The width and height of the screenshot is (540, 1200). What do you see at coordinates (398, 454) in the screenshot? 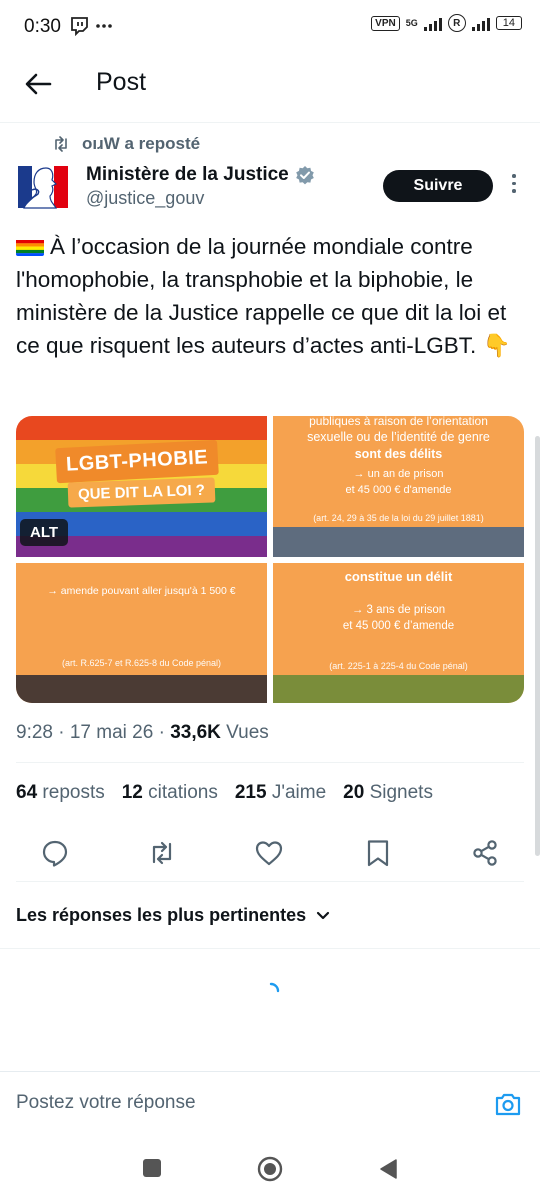
I see `image2-line3: sont des délits` at bounding box center [398, 454].